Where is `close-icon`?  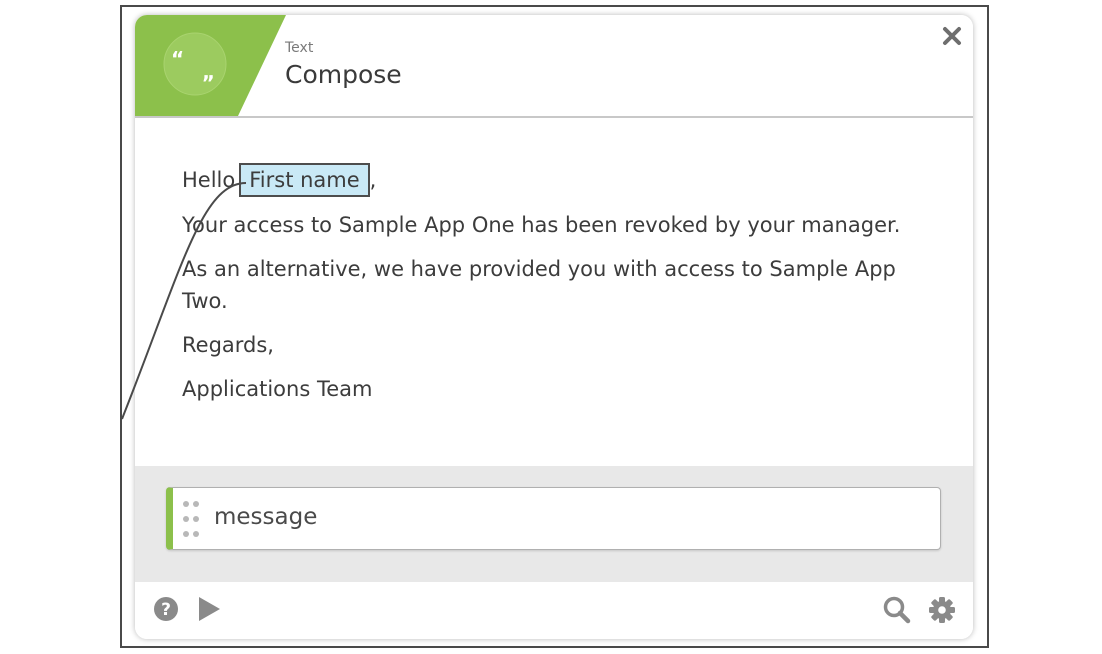 close-icon is located at coordinates (952, 36).